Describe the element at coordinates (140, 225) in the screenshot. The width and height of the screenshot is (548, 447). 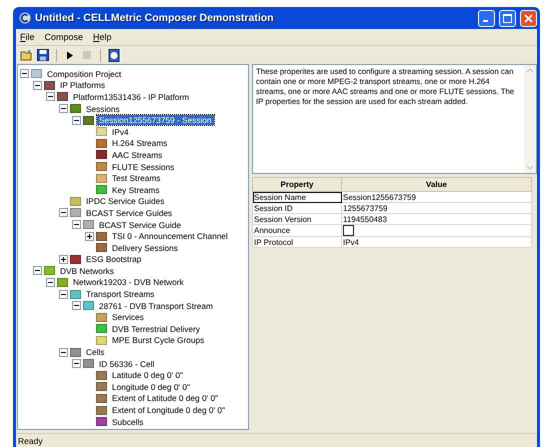
I see `tree-item: BCAST Service Guide` at that location.